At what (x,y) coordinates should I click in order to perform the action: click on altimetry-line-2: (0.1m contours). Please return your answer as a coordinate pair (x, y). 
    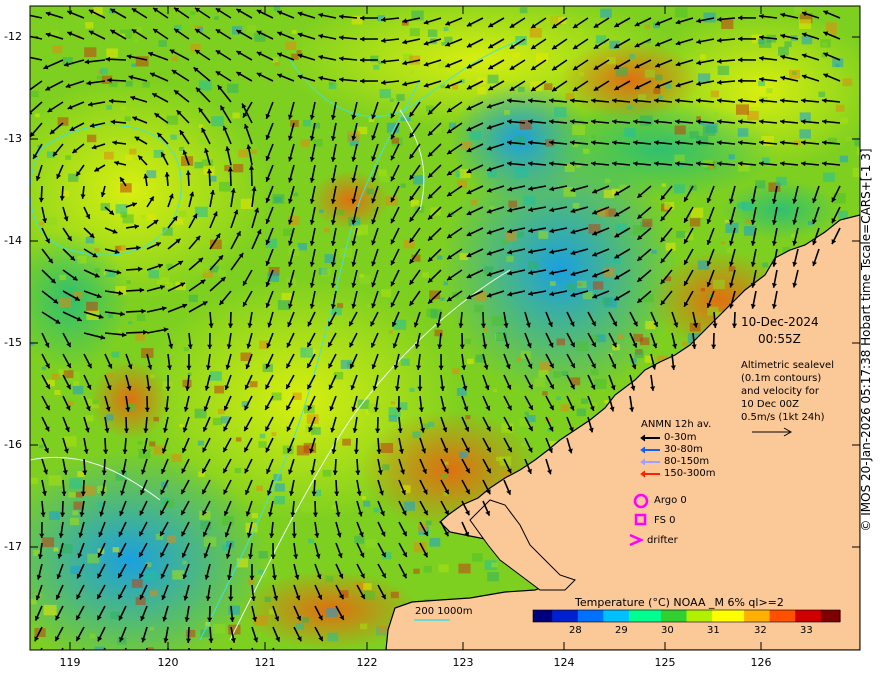
    Looking at the image, I should click on (781, 378).